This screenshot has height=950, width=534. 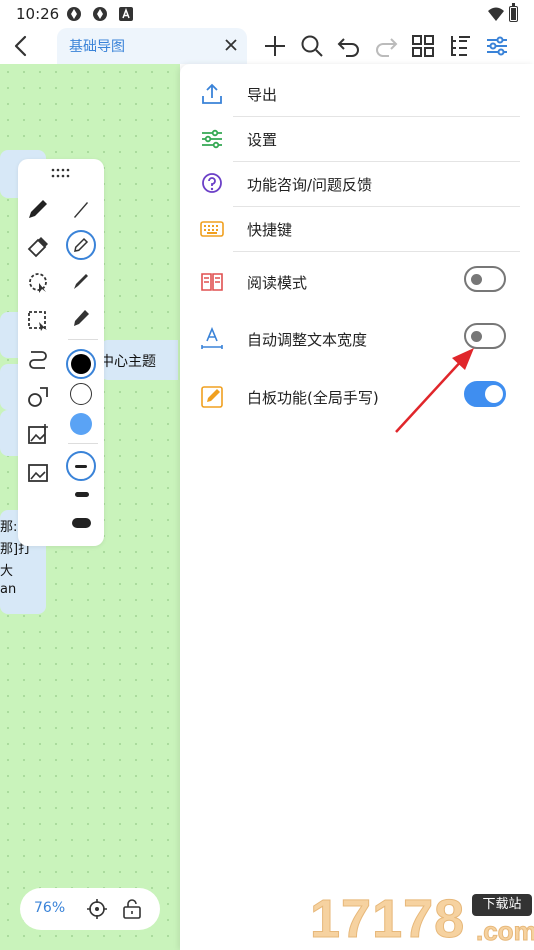 What do you see at coordinates (81, 209) in the screenshot?
I see `fine-pen-icon` at bounding box center [81, 209].